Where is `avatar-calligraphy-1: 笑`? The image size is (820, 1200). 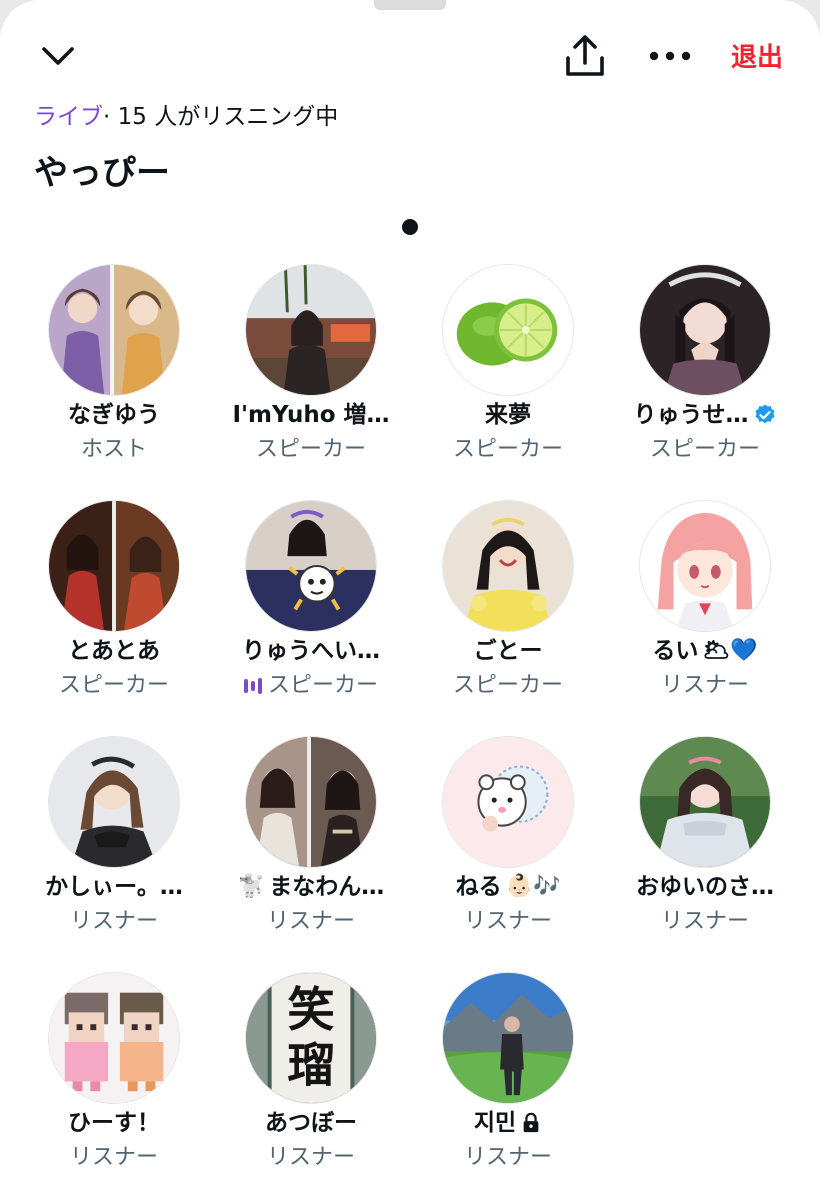
avatar-calligraphy-1: 笑 is located at coordinates (310, 1010).